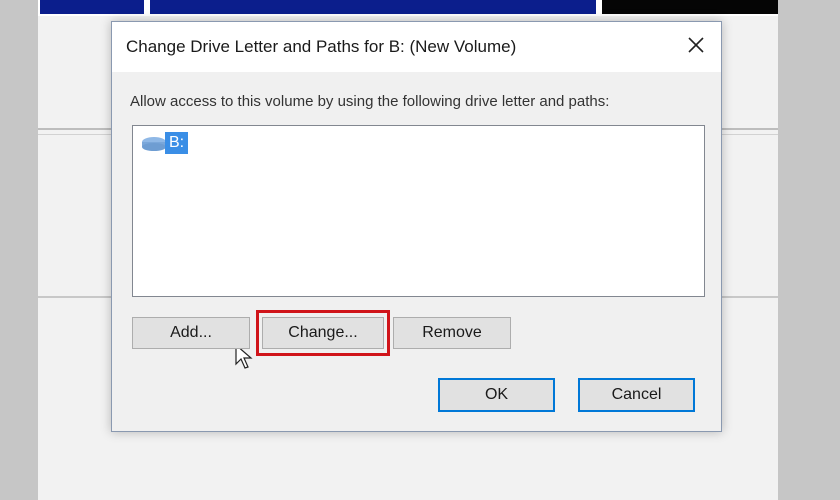 The height and width of the screenshot is (500, 840). What do you see at coordinates (496, 395) in the screenshot?
I see `ok-button: OK` at bounding box center [496, 395].